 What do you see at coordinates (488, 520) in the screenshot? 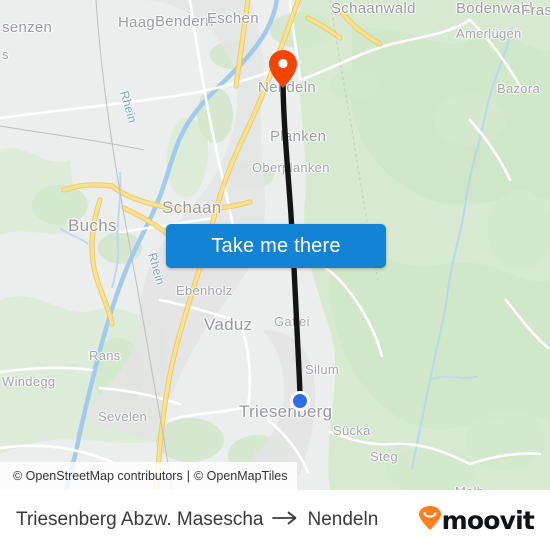
I see `moovit-wordmark: moovit` at bounding box center [488, 520].